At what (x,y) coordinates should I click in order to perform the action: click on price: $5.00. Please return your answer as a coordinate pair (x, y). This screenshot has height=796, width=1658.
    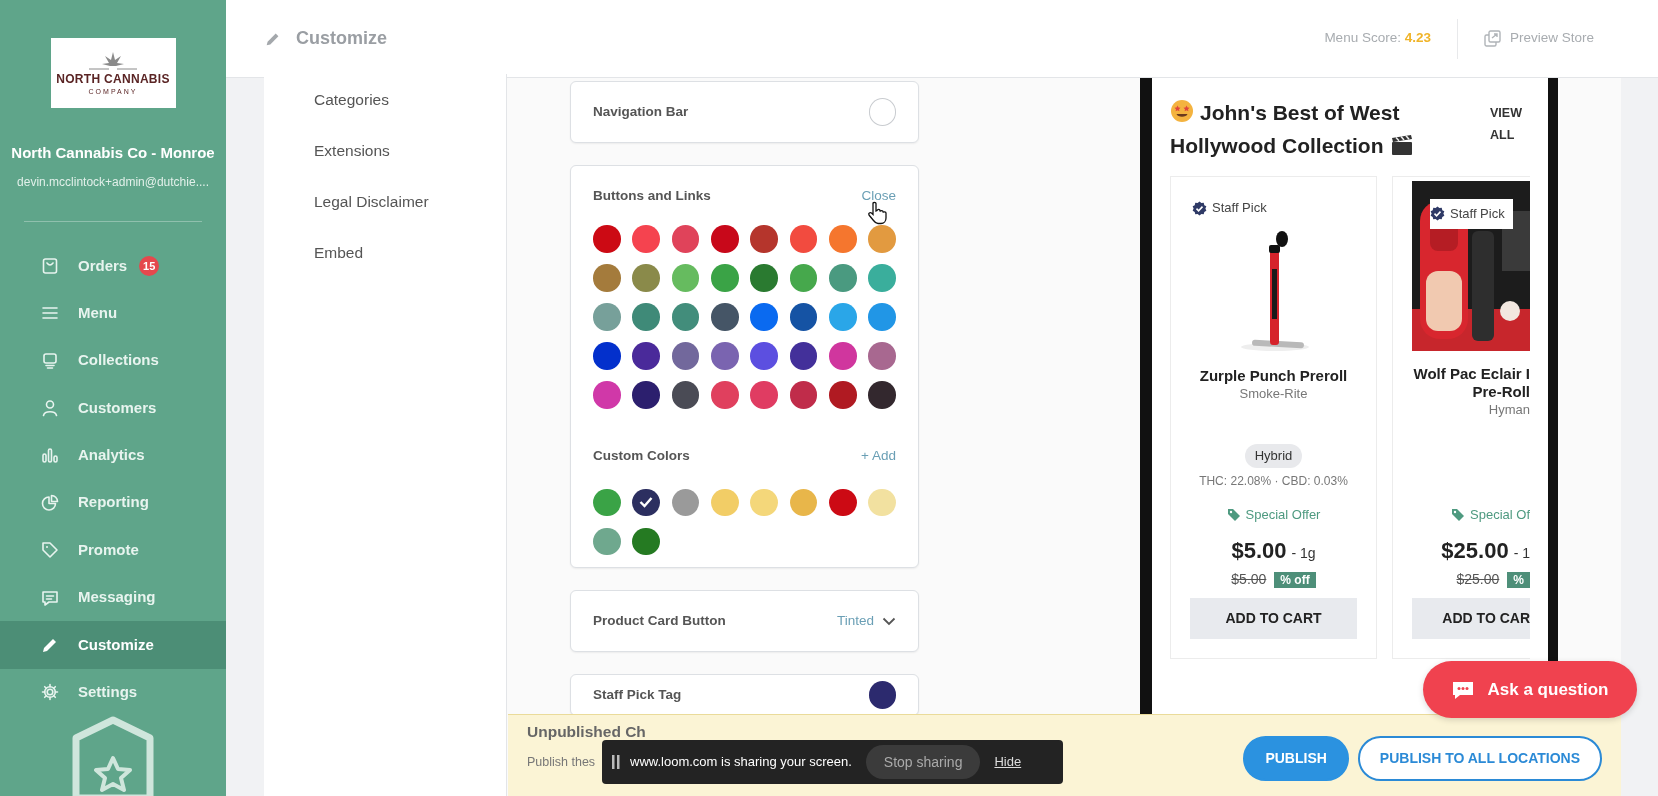
    Looking at the image, I should click on (1259, 550).